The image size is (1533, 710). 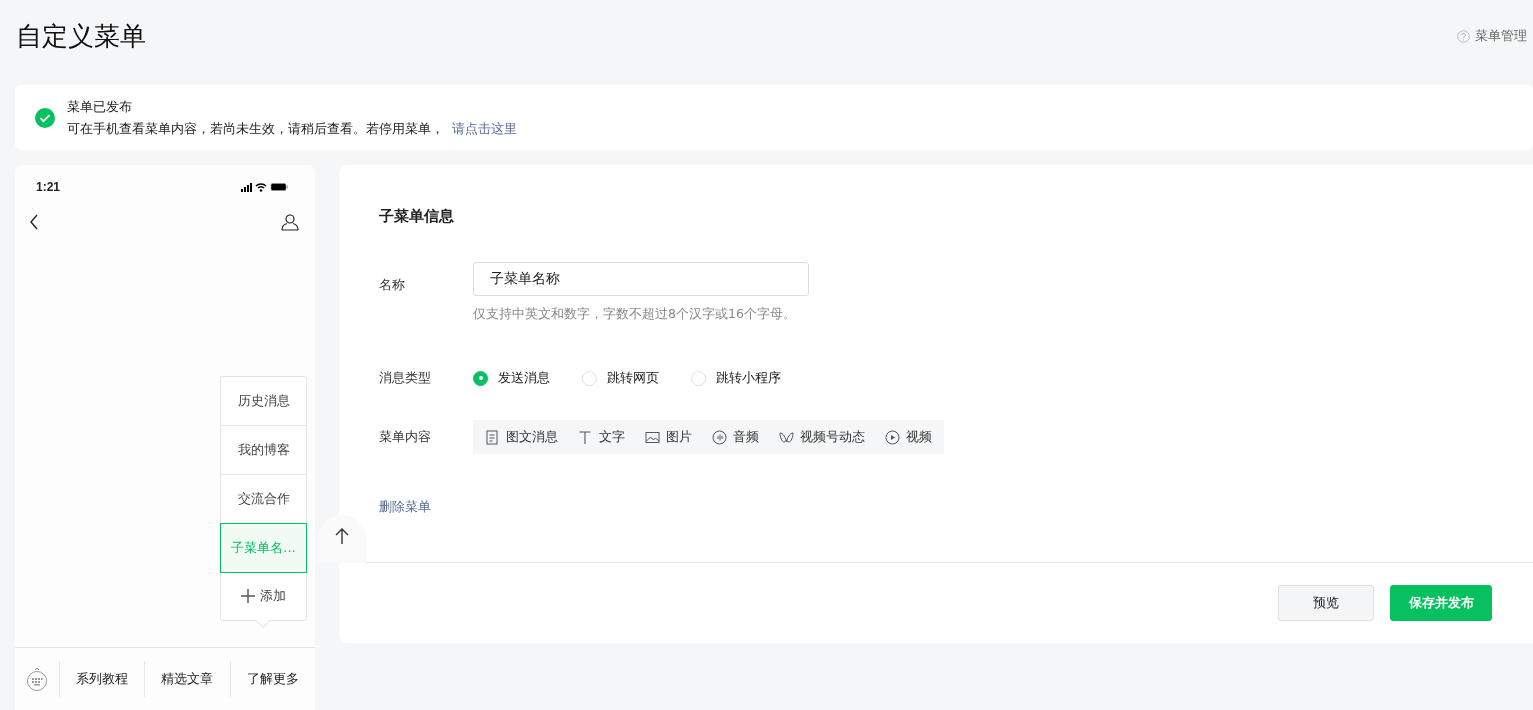 I want to click on submenu-item: 我的博客, so click(x=263, y=450).